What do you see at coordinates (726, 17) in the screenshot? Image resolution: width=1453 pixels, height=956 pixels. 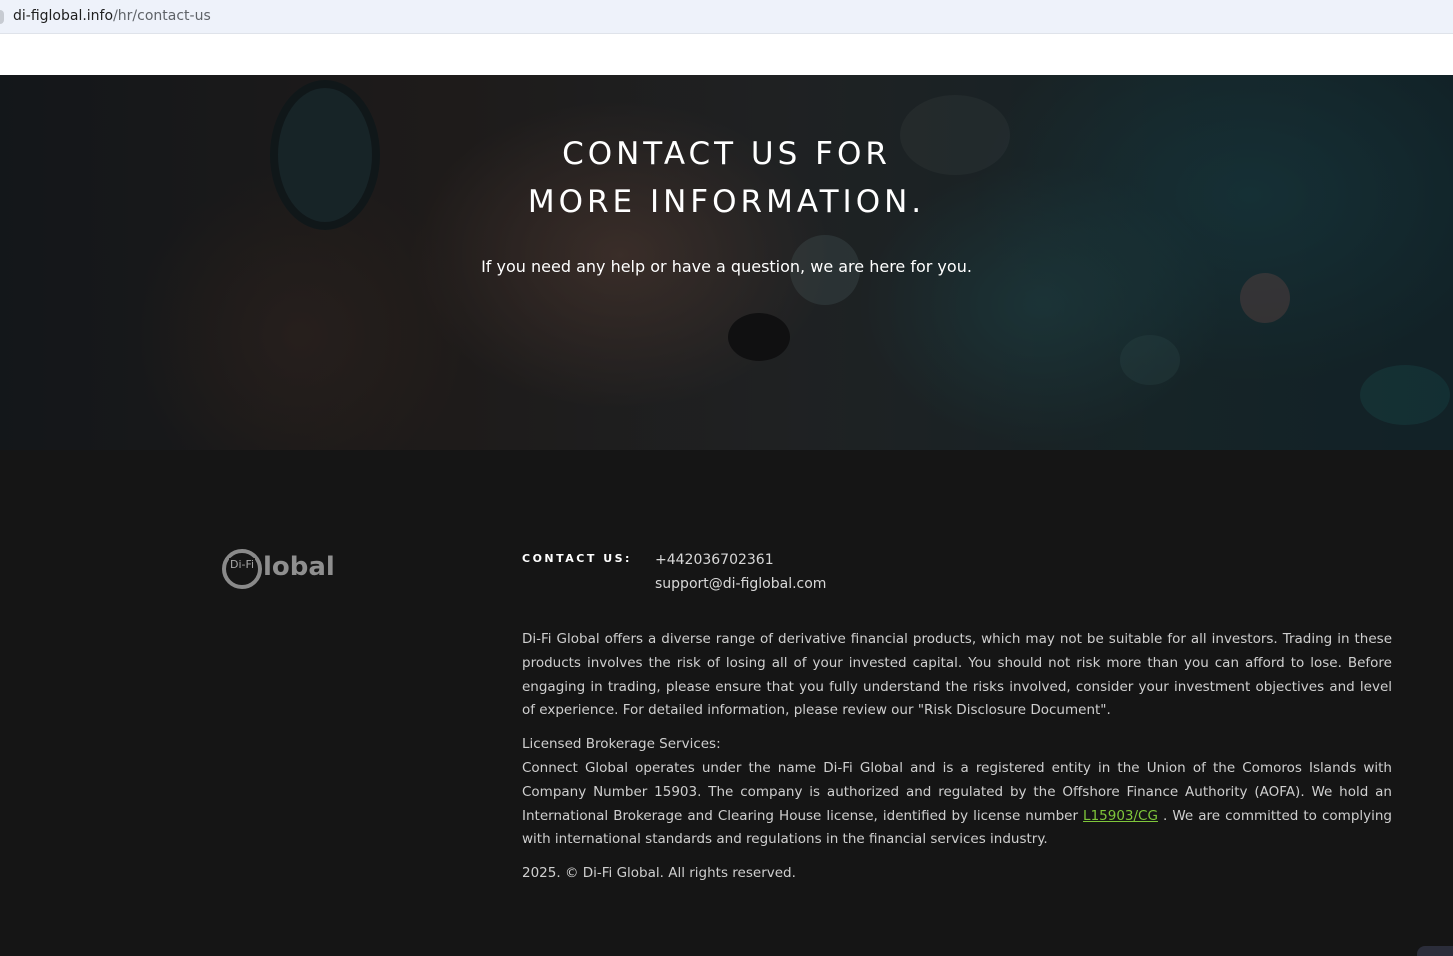 I see `browser-address-bar: di-figlobal.info/hr/contact-us` at bounding box center [726, 17].